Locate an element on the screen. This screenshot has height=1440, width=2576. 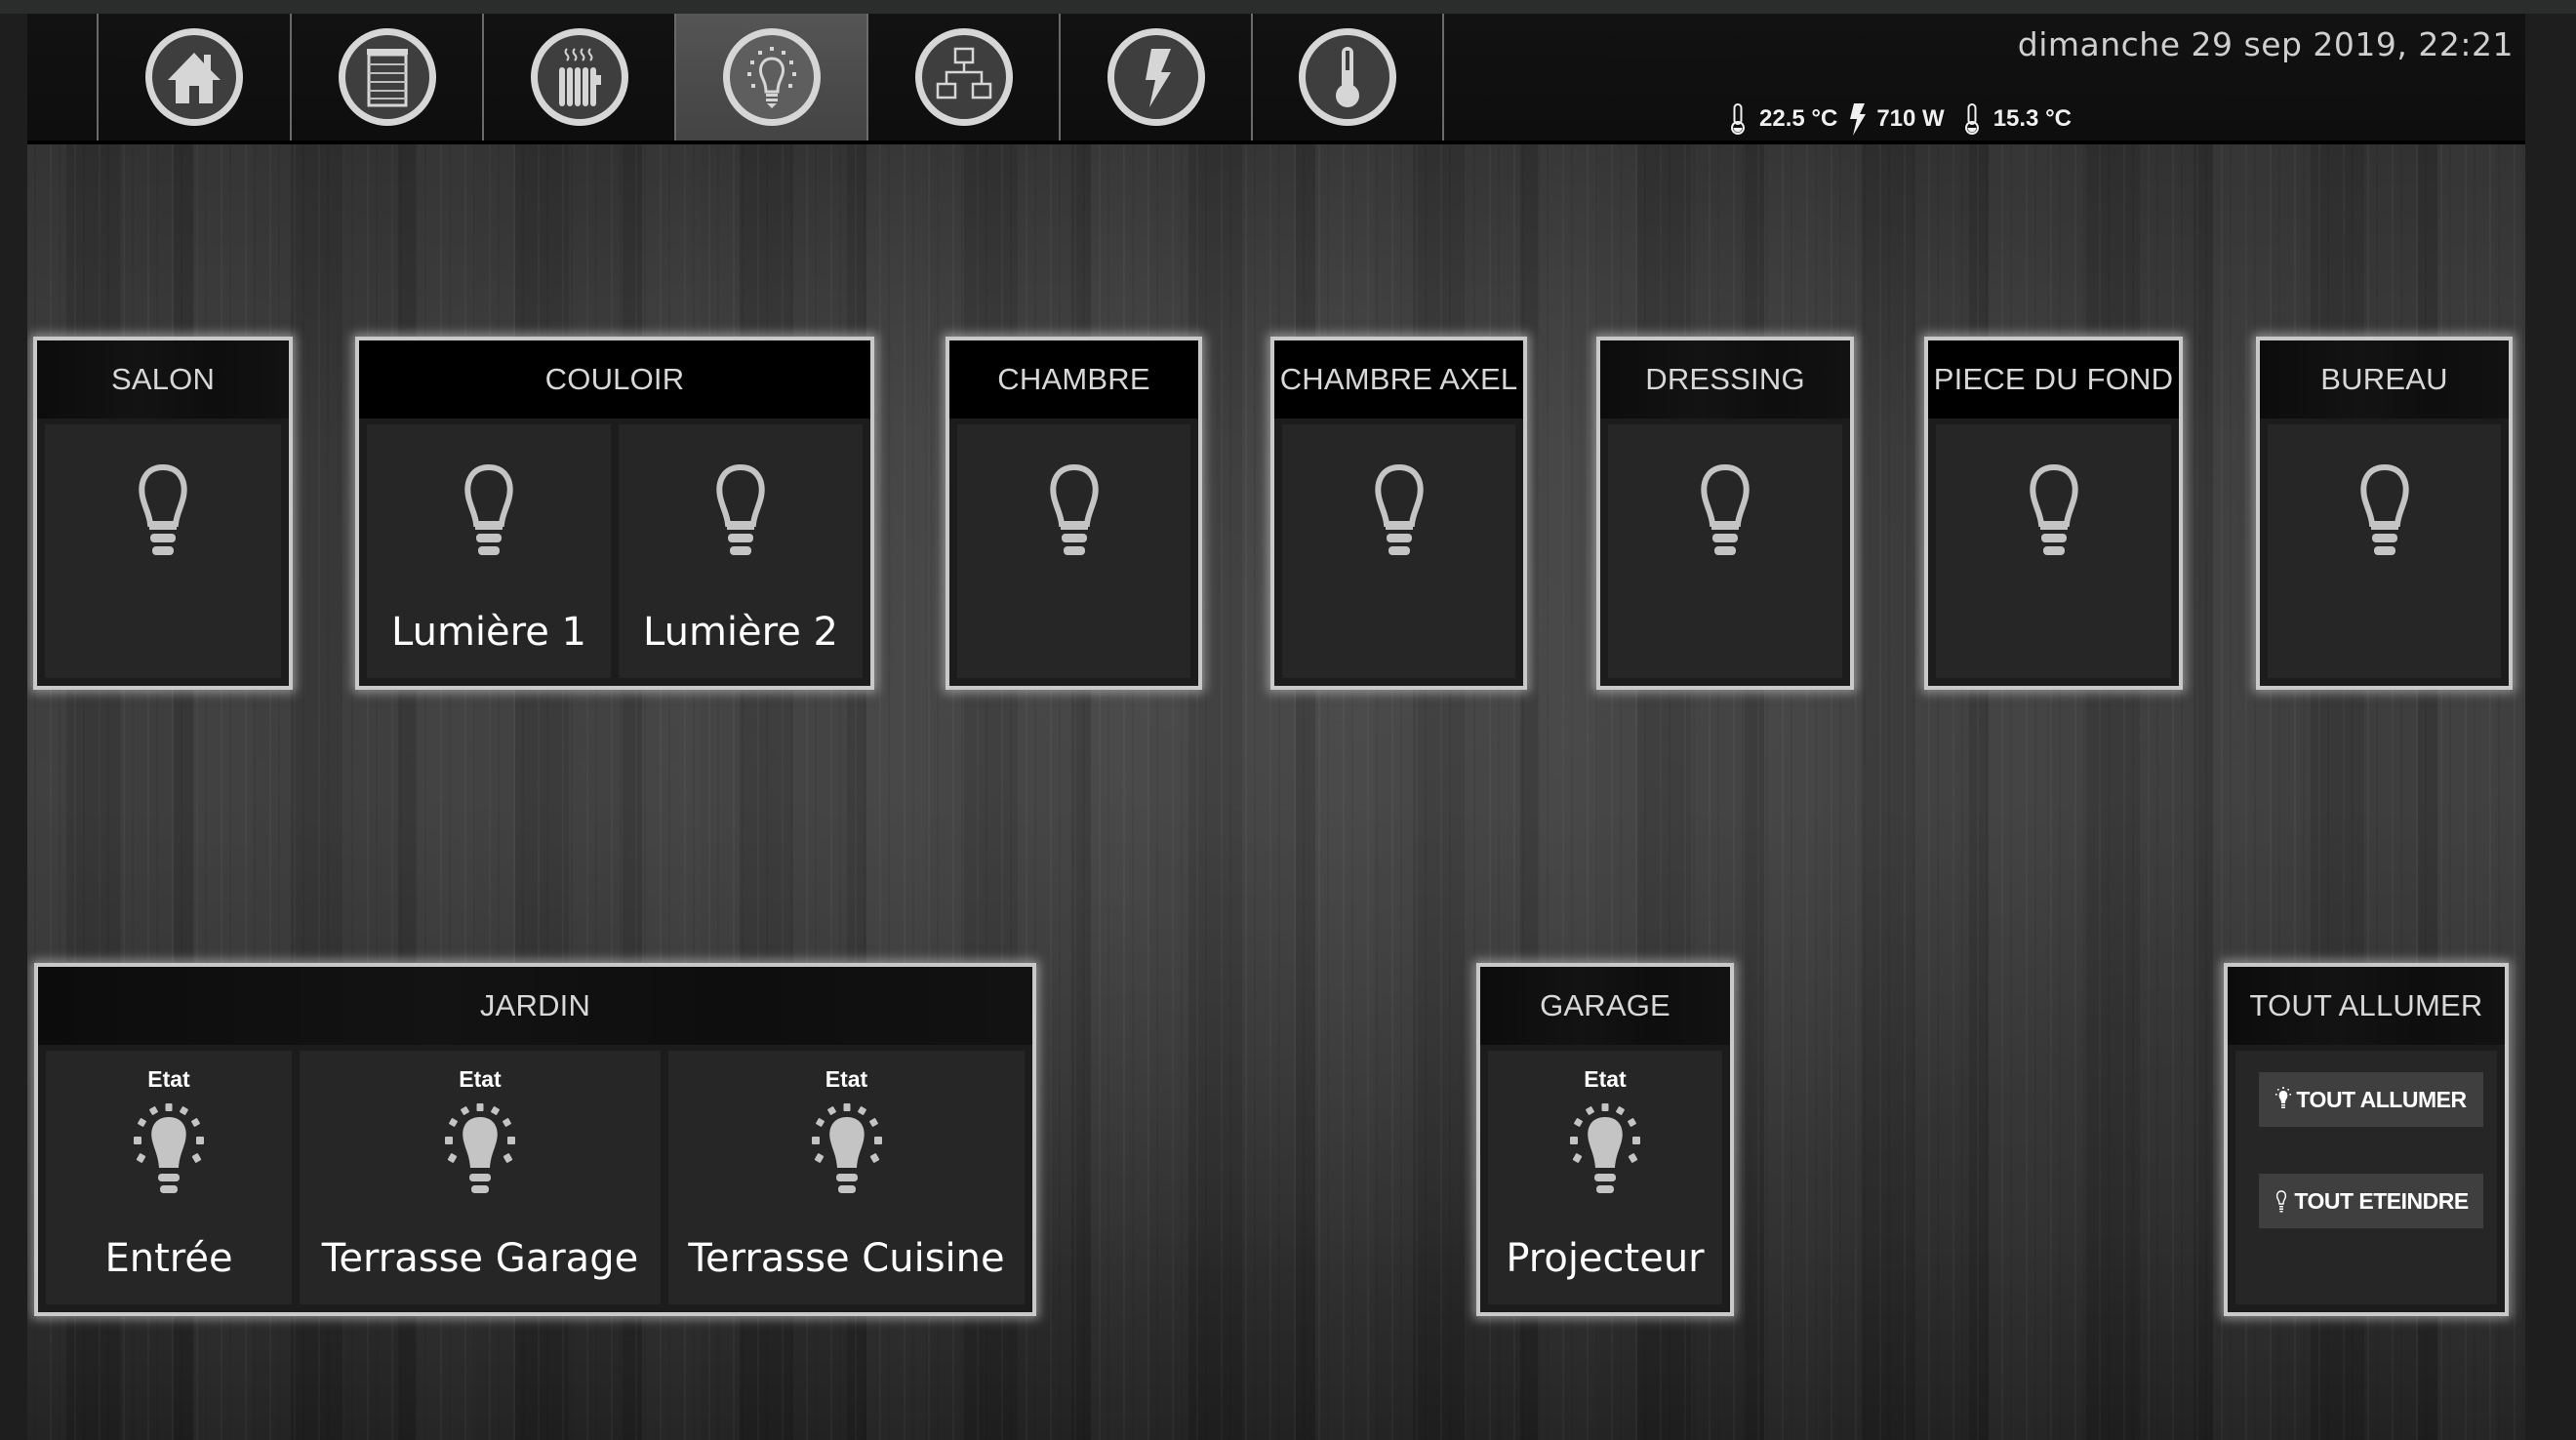
room-card-garage: GARAGE Etat Projecteur is located at coordinates (1605, 1139).